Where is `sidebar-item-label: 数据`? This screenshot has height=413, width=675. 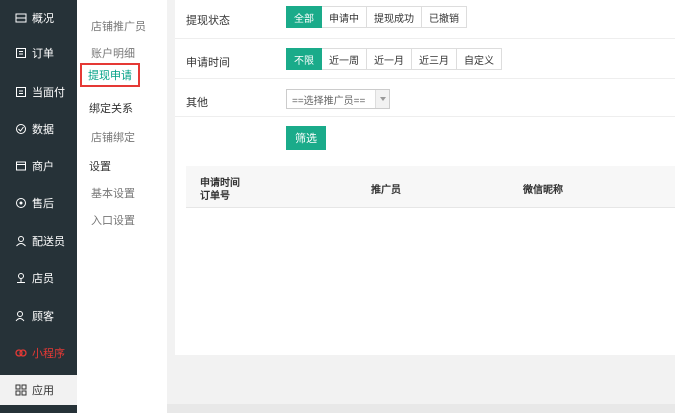 sidebar-item-label: 数据 is located at coordinates (43, 130).